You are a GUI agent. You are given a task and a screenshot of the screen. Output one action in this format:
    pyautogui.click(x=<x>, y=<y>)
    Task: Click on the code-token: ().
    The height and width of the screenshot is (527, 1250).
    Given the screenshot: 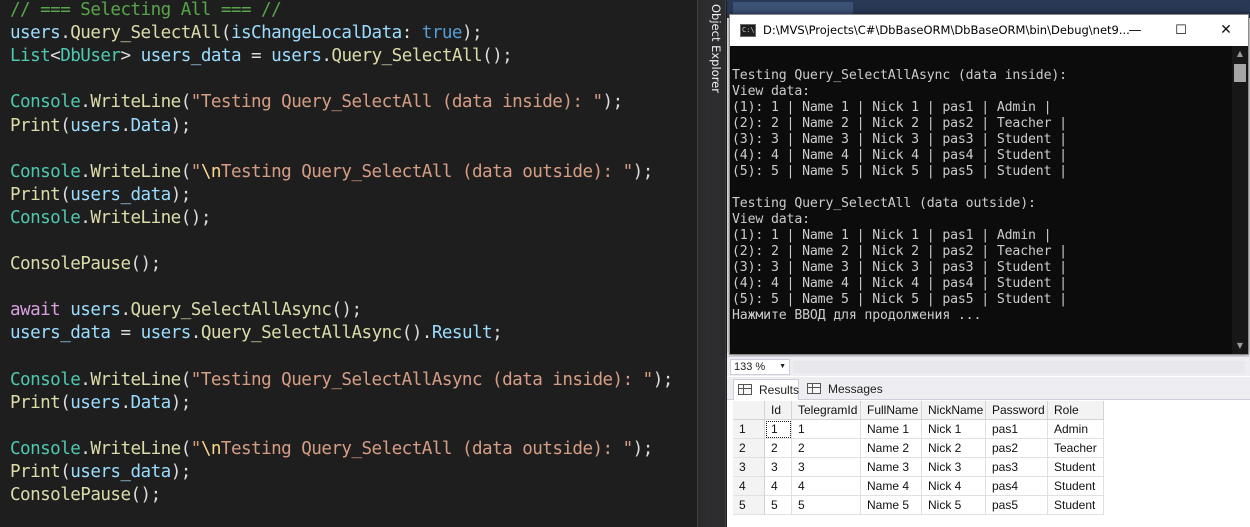 What is the action you would take?
    pyautogui.click(x=417, y=333)
    